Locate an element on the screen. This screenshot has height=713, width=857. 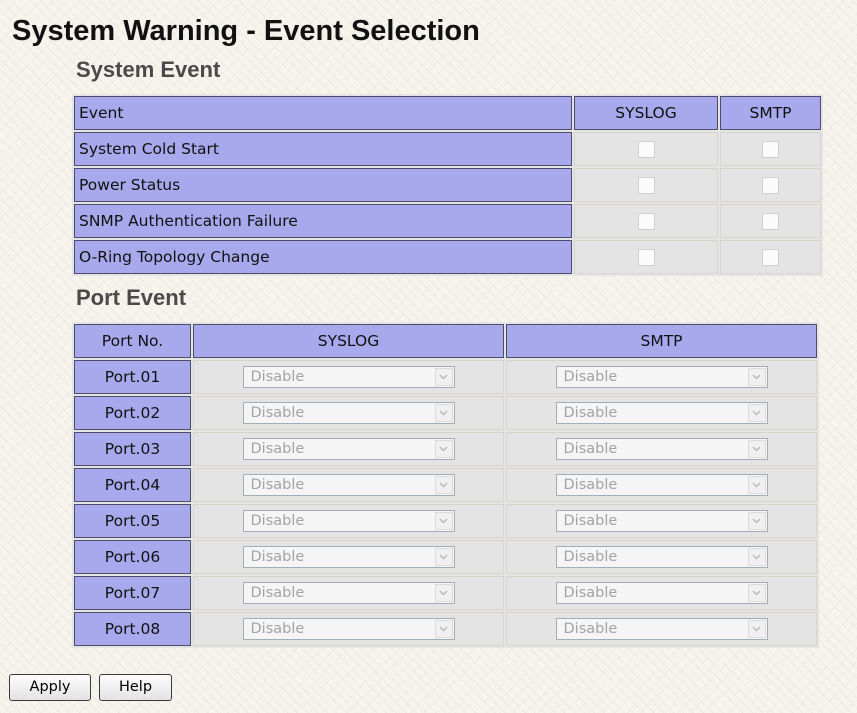
help-button: Help is located at coordinates (135, 687).